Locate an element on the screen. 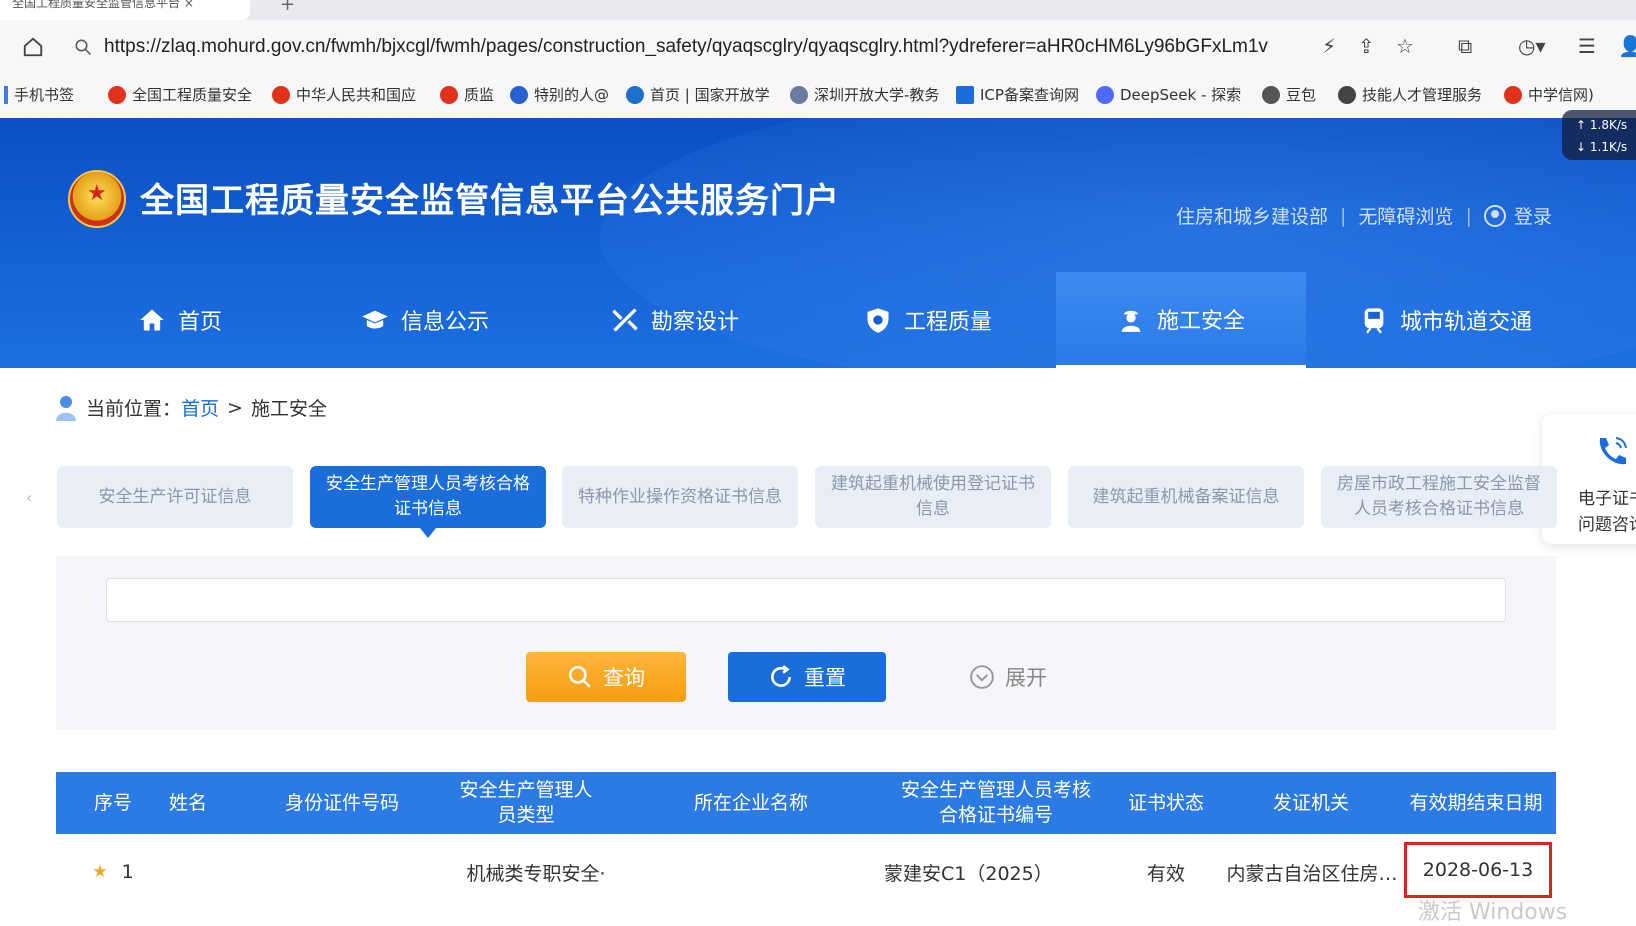 This screenshot has height=926, width=1636. tab-special-operation-cert: 特种作业操作资格证书信息 is located at coordinates (680, 497).